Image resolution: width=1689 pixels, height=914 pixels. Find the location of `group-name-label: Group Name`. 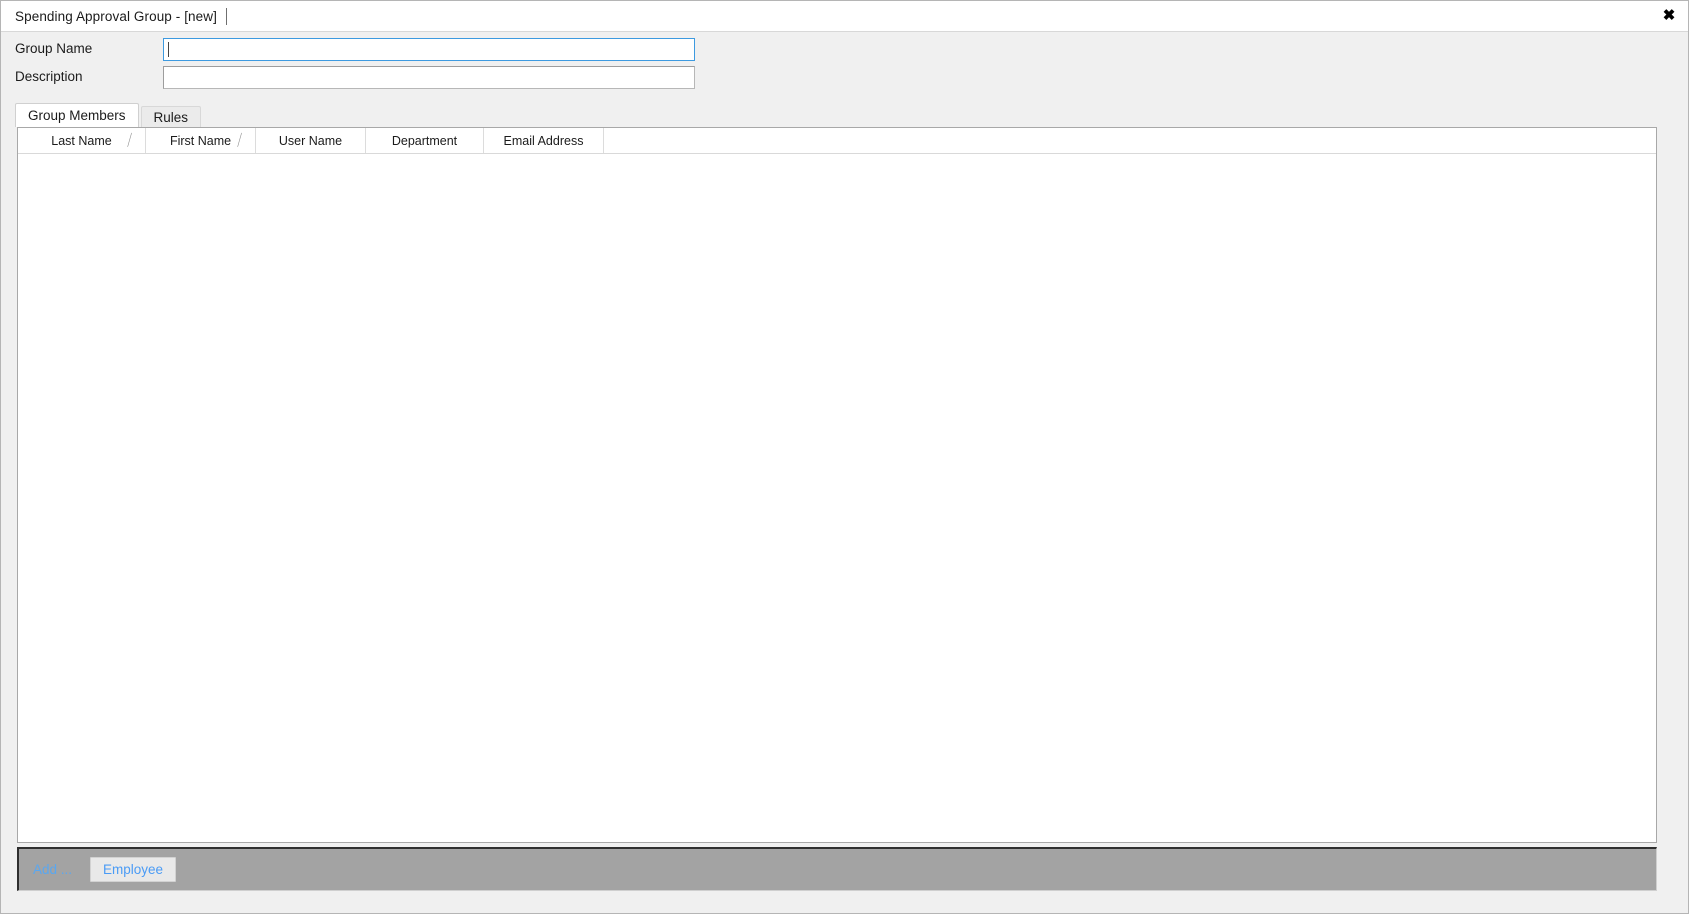

group-name-label: Group Name is located at coordinates (54, 48).